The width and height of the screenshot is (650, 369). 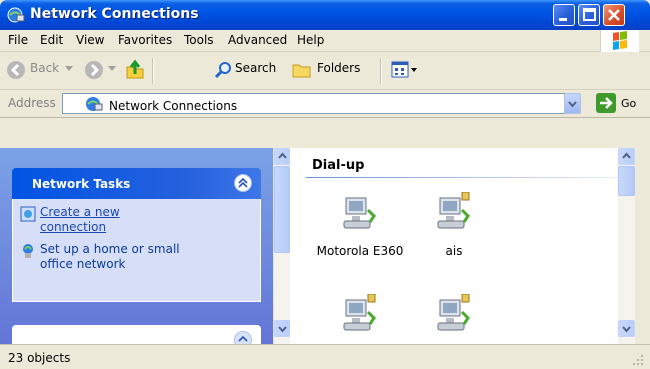 What do you see at coordinates (321, 103) in the screenshot?
I see `address-field: Network Connections` at bounding box center [321, 103].